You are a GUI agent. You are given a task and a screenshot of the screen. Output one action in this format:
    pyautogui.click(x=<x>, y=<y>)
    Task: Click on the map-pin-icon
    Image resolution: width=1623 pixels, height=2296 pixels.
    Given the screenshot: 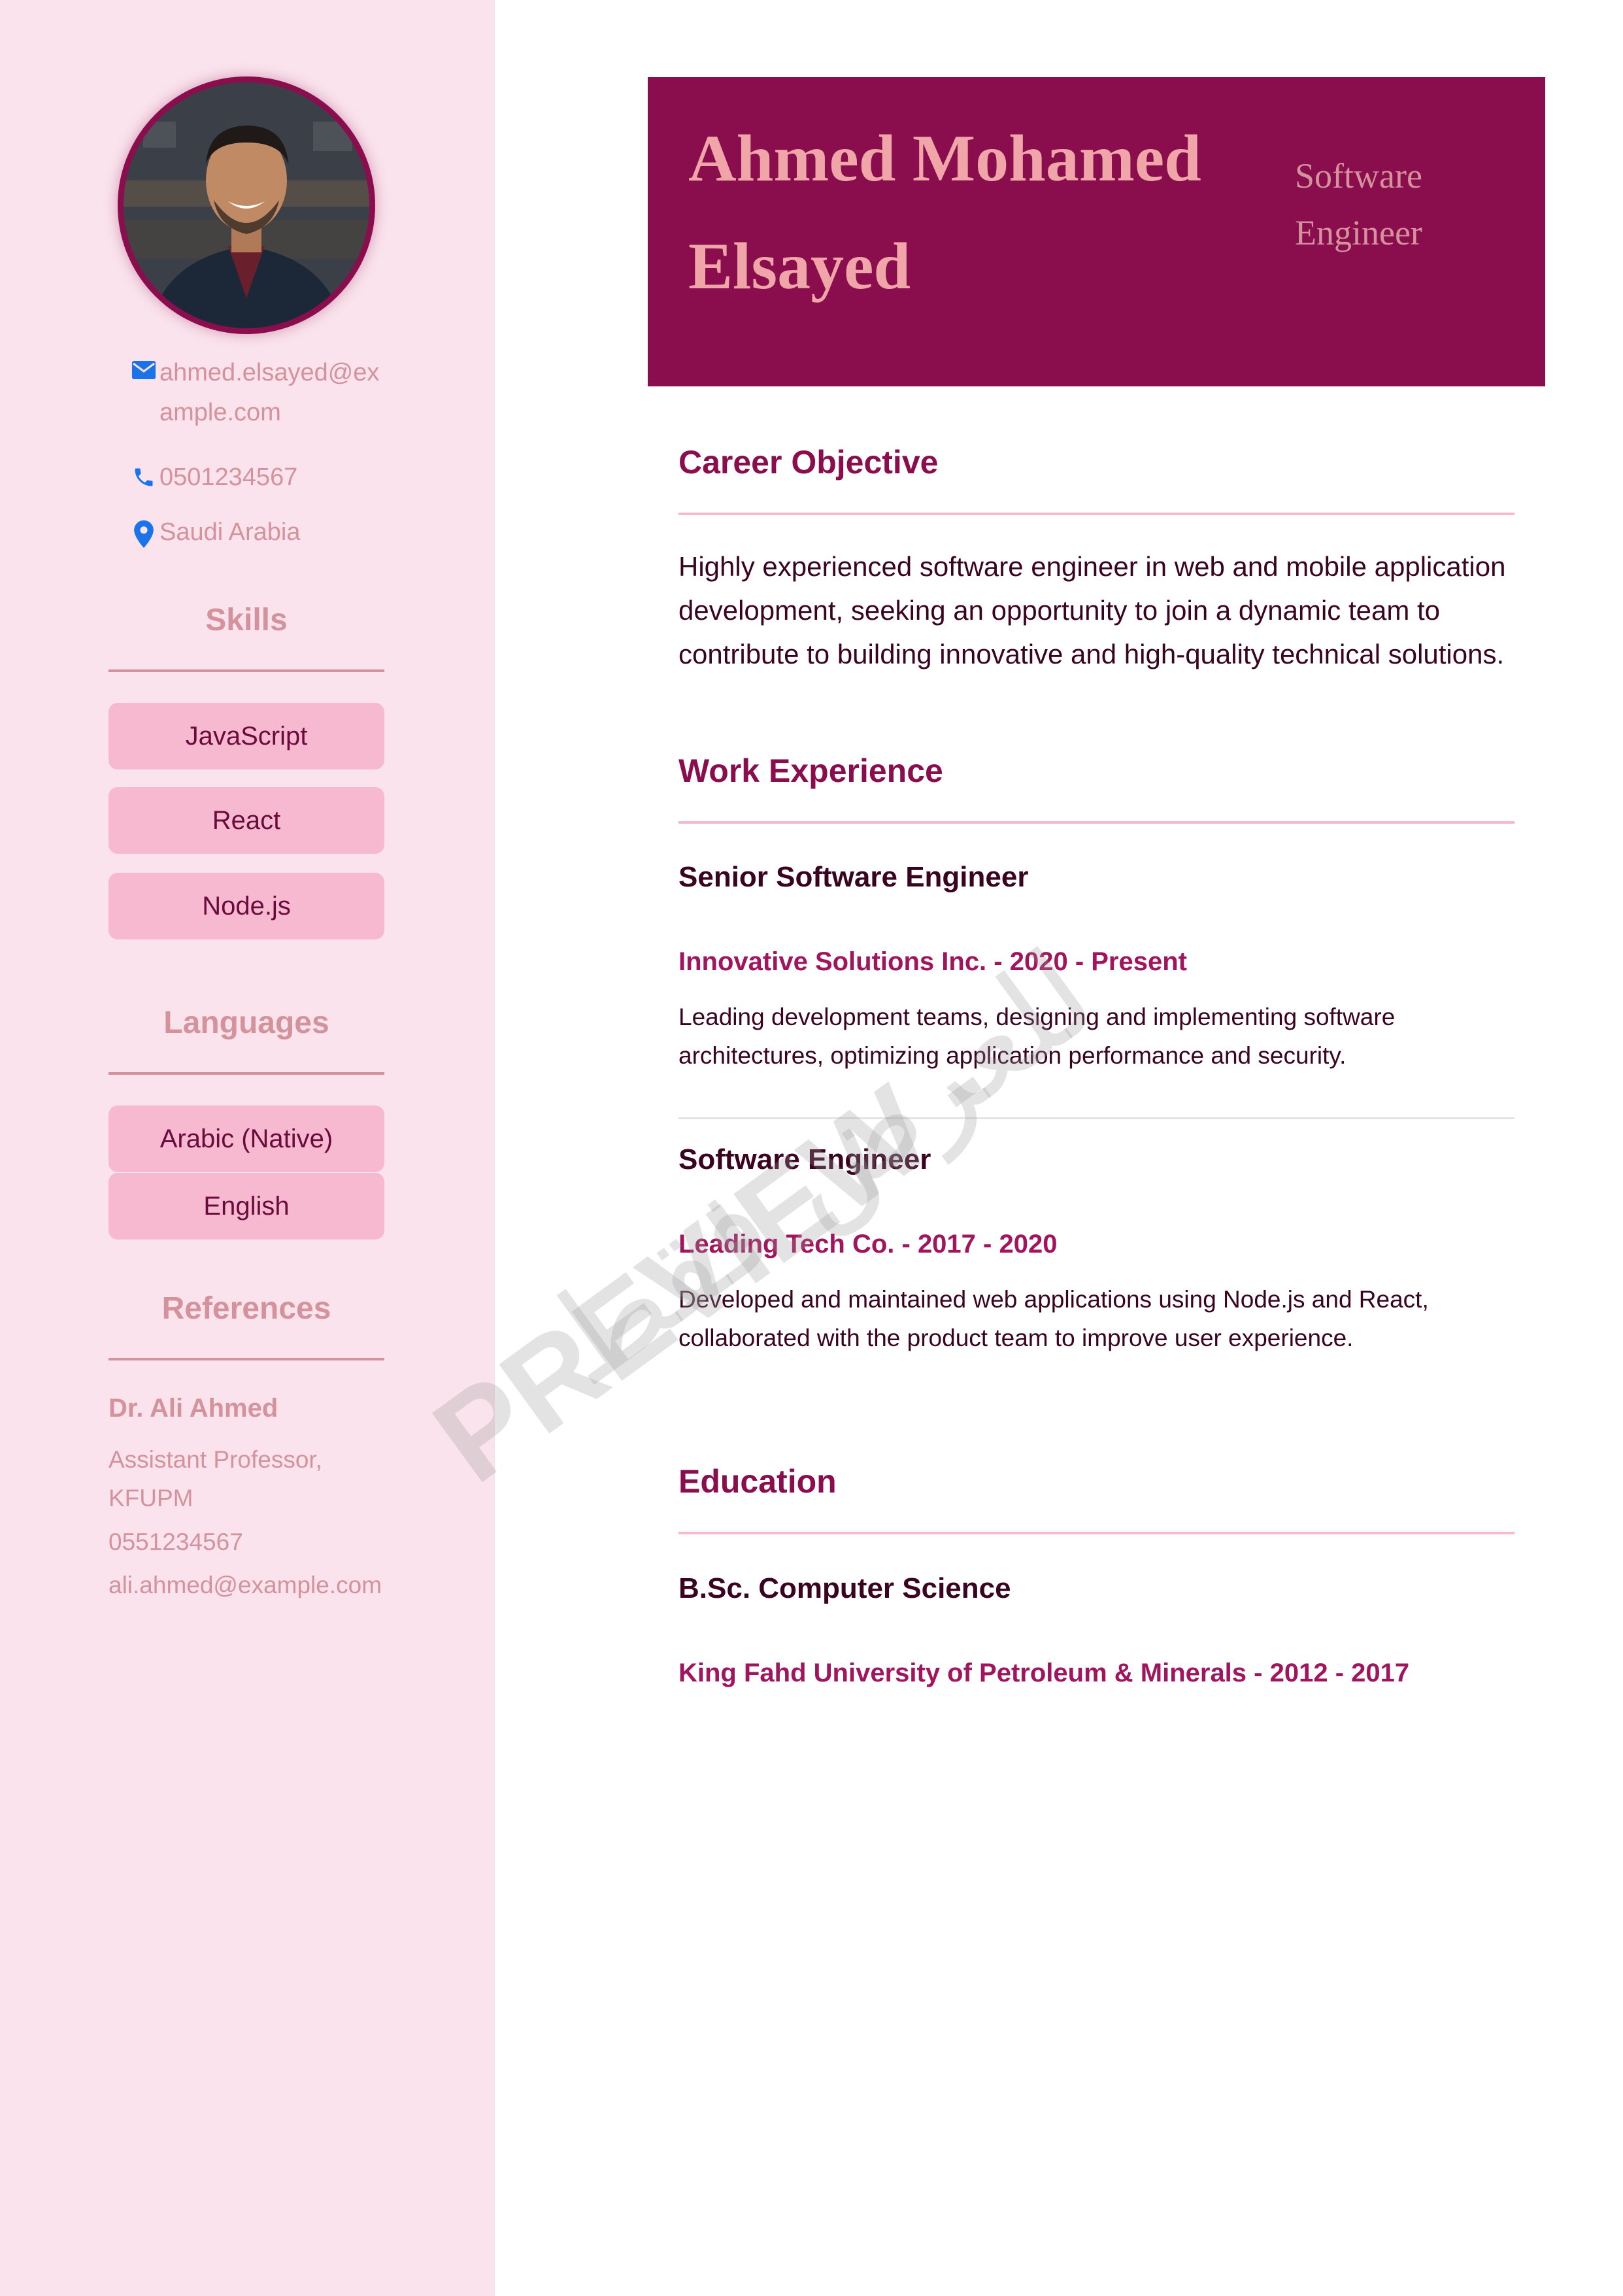 What is the action you would take?
    pyautogui.click(x=143, y=531)
    